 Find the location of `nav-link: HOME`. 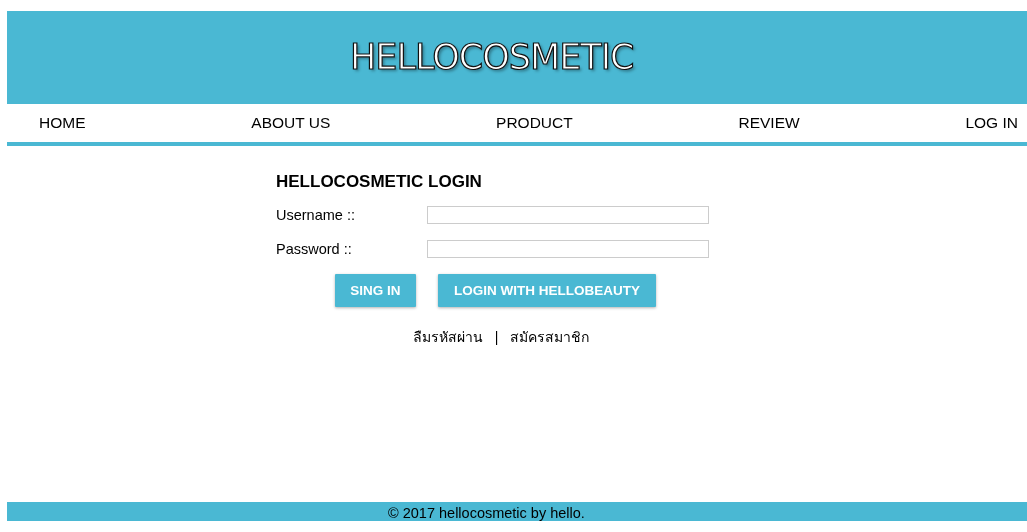

nav-link: HOME is located at coordinates (62, 123).